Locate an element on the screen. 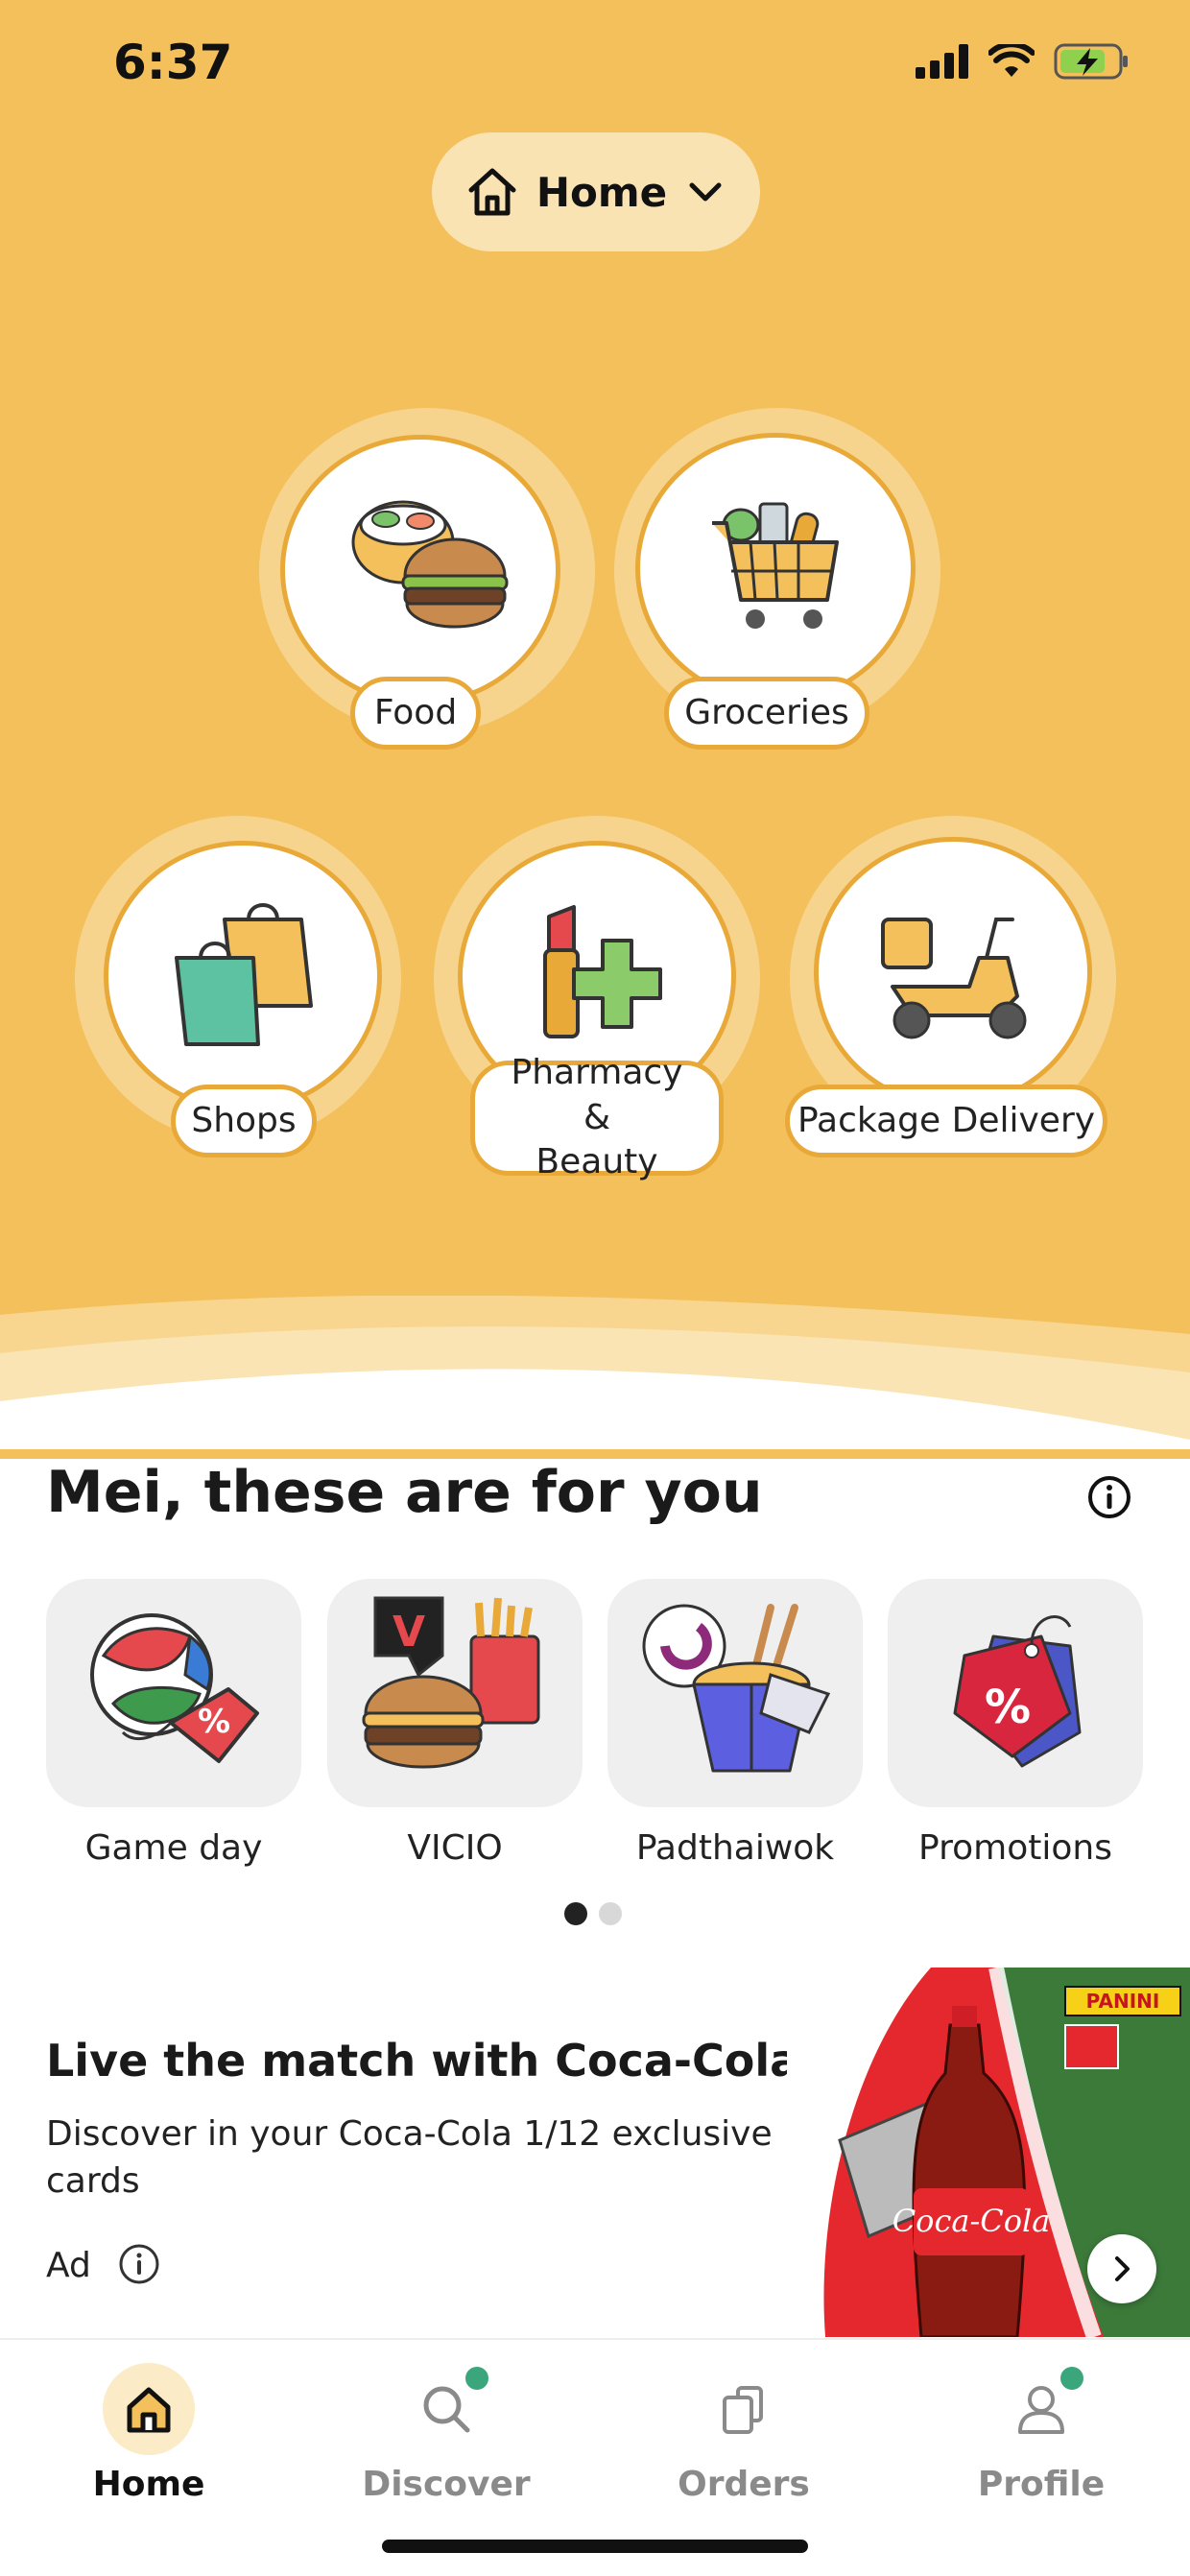 Image resolution: width=1190 pixels, height=2576 pixels. nav-profile: Profile is located at coordinates (1041, 2436).